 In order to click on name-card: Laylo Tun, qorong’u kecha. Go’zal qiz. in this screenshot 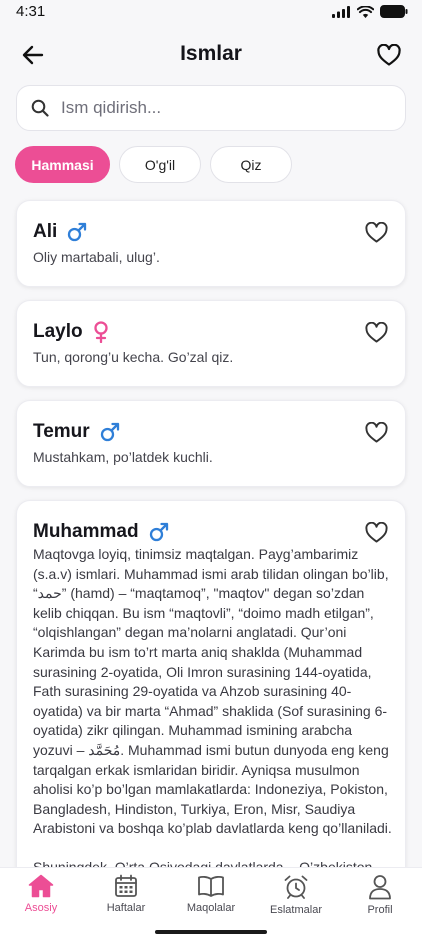, I will do `click(211, 343)`.